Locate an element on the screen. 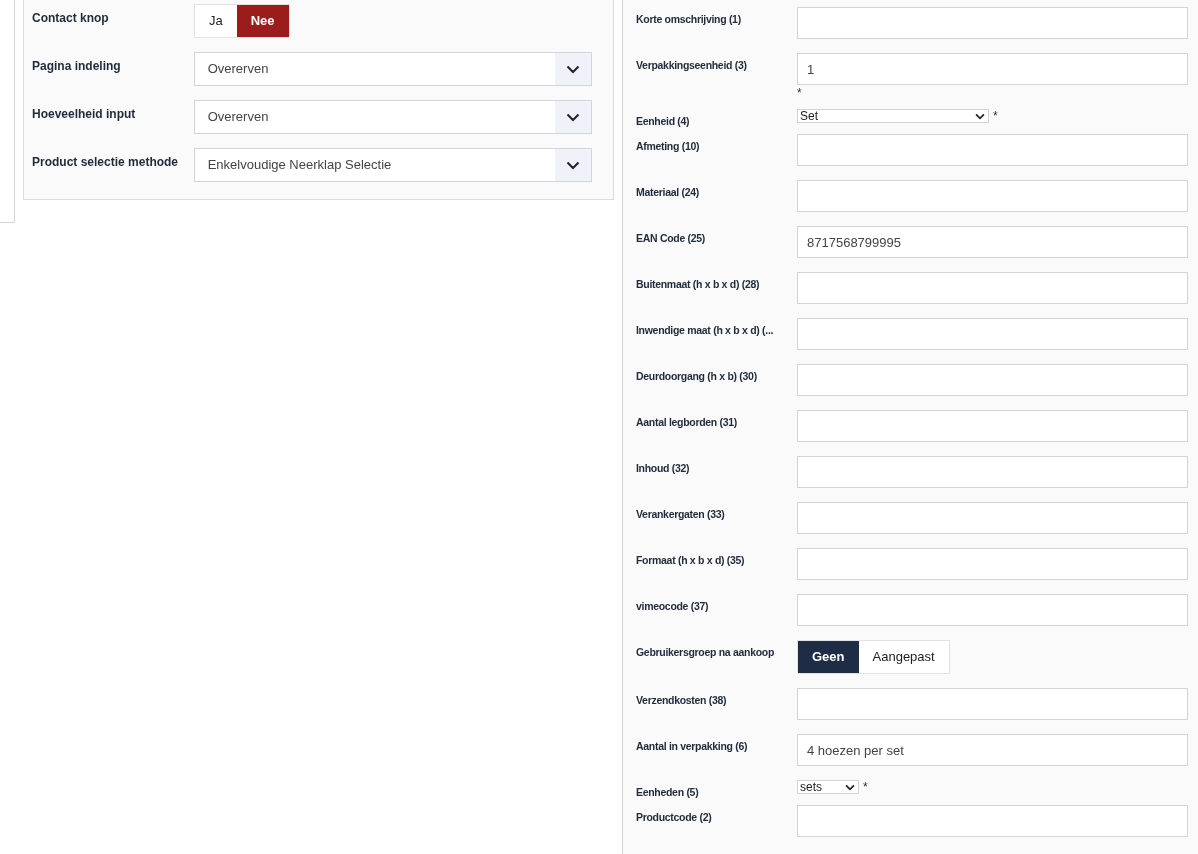 The height and width of the screenshot is (854, 1198). field-label: Afmeting (10) is located at coordinates (668, 146).